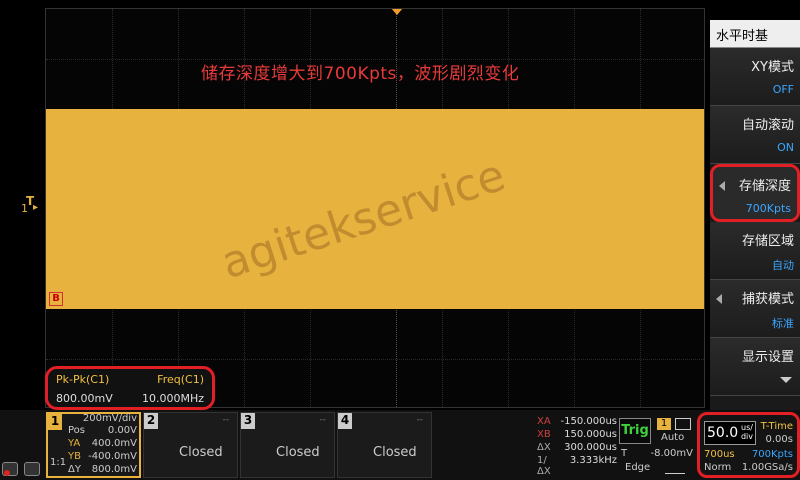  What do you see at coordinates (767, 467) in the screenshot?
I see `sample-rate: 1.00GSa/s` at bounding box center [767, 467].